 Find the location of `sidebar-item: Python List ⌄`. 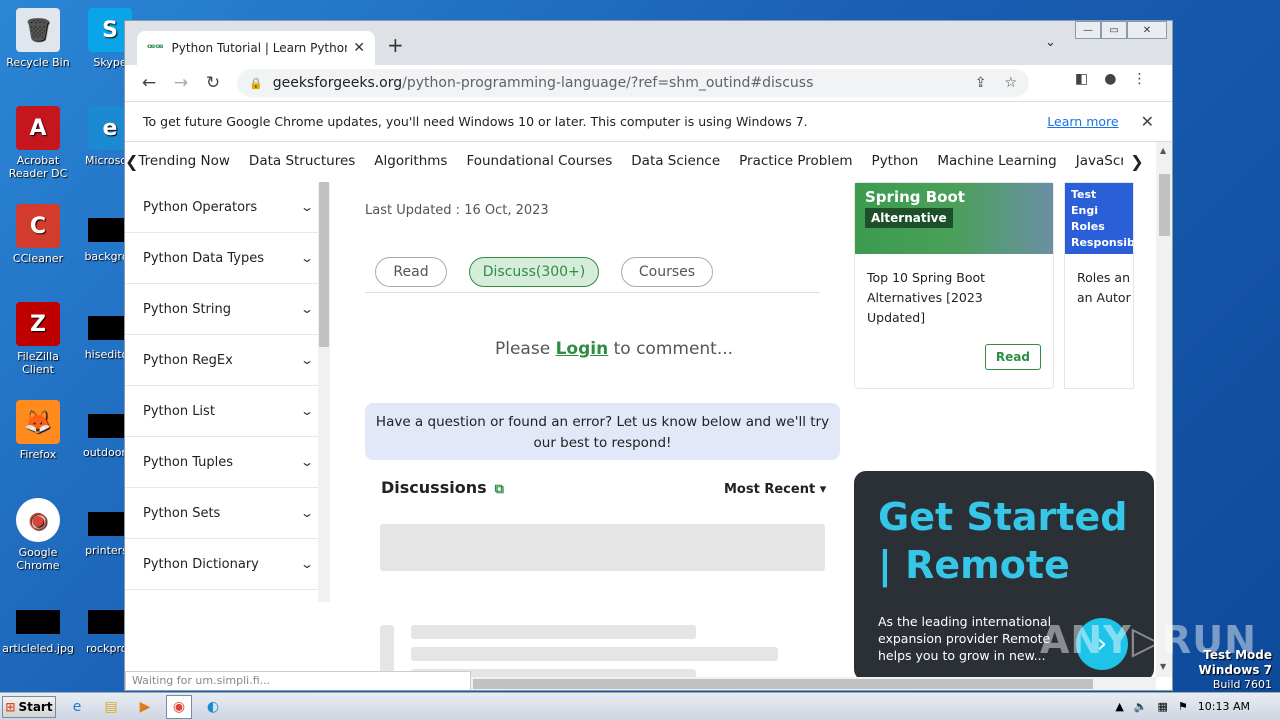

sidebar-item: Python List ⌄ is located at coordinates (227, 411).